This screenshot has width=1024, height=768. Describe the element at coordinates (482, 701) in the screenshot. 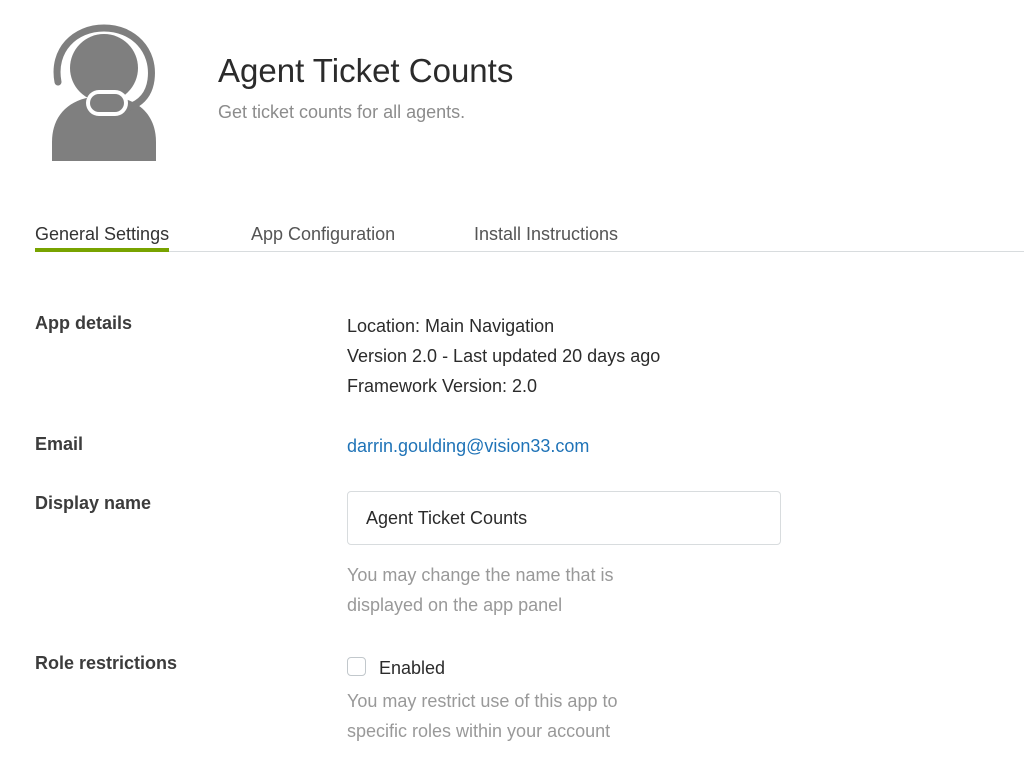

I see `role-restrictions-hint: You may restrict use of this app to` at that location.